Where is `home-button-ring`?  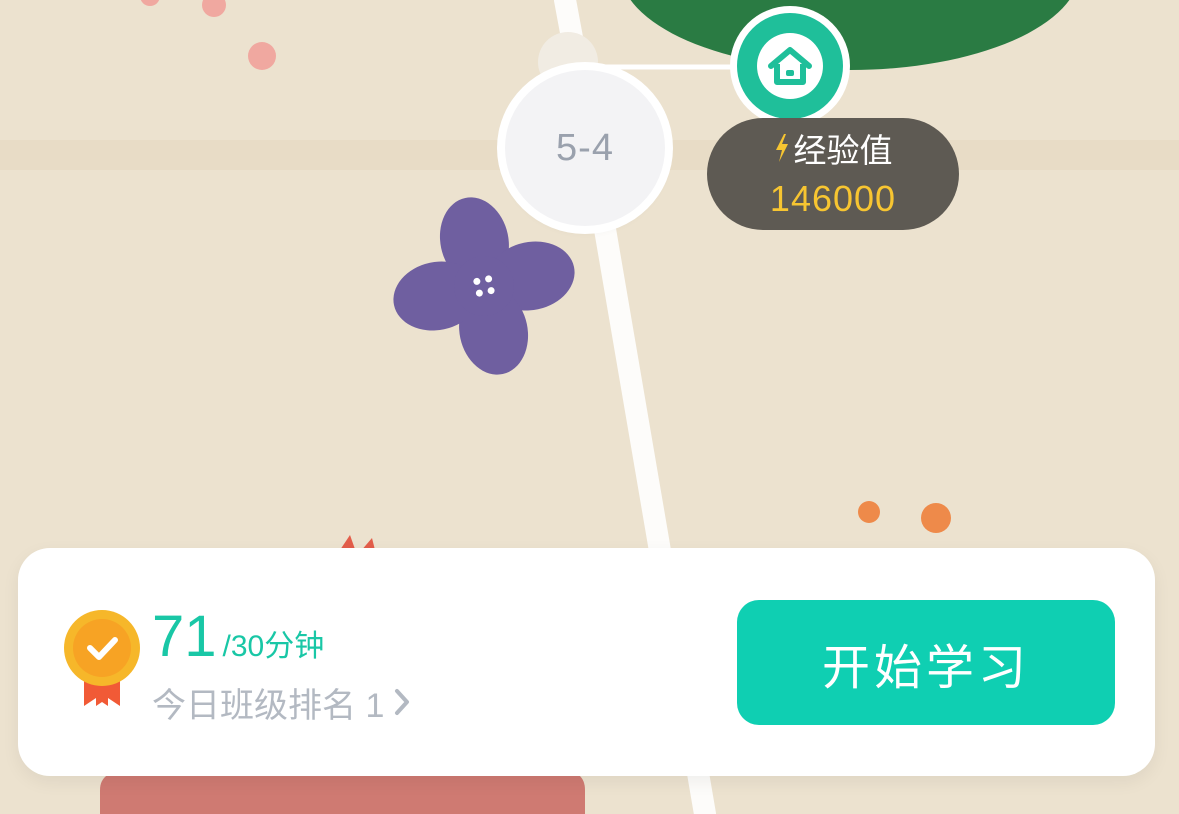
home-button-ring is located at coordinates (790, 66).